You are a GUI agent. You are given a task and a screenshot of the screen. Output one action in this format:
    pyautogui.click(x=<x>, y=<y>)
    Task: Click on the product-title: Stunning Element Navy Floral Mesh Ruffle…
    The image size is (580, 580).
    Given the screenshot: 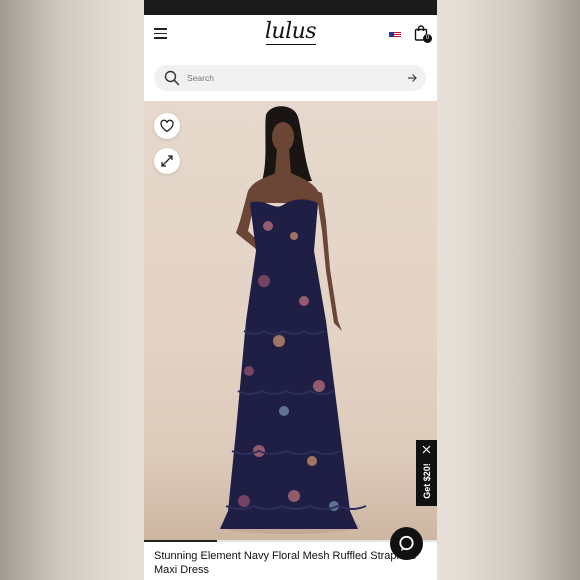 What is the action you would take?
    pyautogui.click(x=285, y=563)
    